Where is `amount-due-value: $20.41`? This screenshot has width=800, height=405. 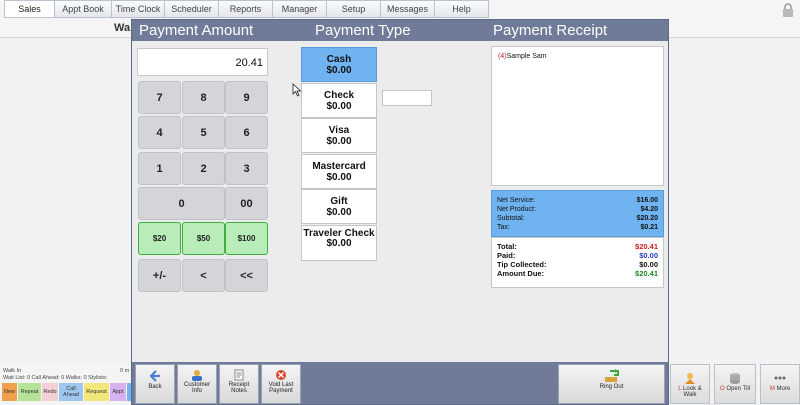 amount-due-value: $20.41 is located at coordinates (646, 273).